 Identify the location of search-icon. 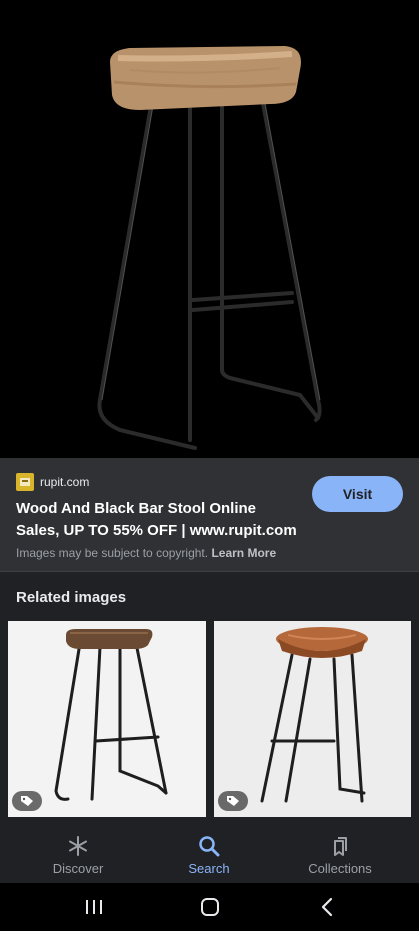
(209, 846).